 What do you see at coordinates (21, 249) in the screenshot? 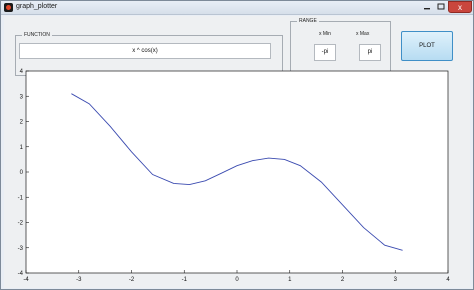
I see `y-tick-label: -3` at bounding box center [21, 249].